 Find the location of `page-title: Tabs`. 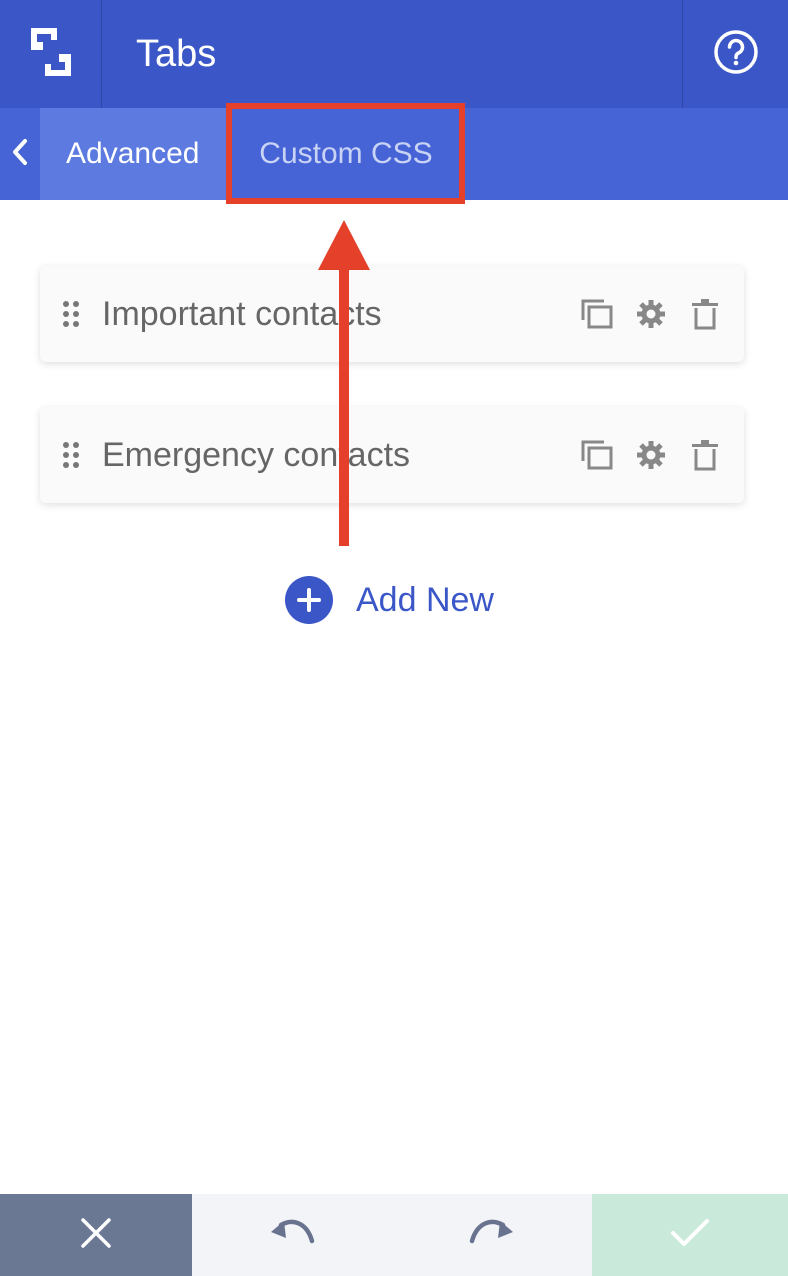

page-title: Tabs is located at coordinates (176, 53).